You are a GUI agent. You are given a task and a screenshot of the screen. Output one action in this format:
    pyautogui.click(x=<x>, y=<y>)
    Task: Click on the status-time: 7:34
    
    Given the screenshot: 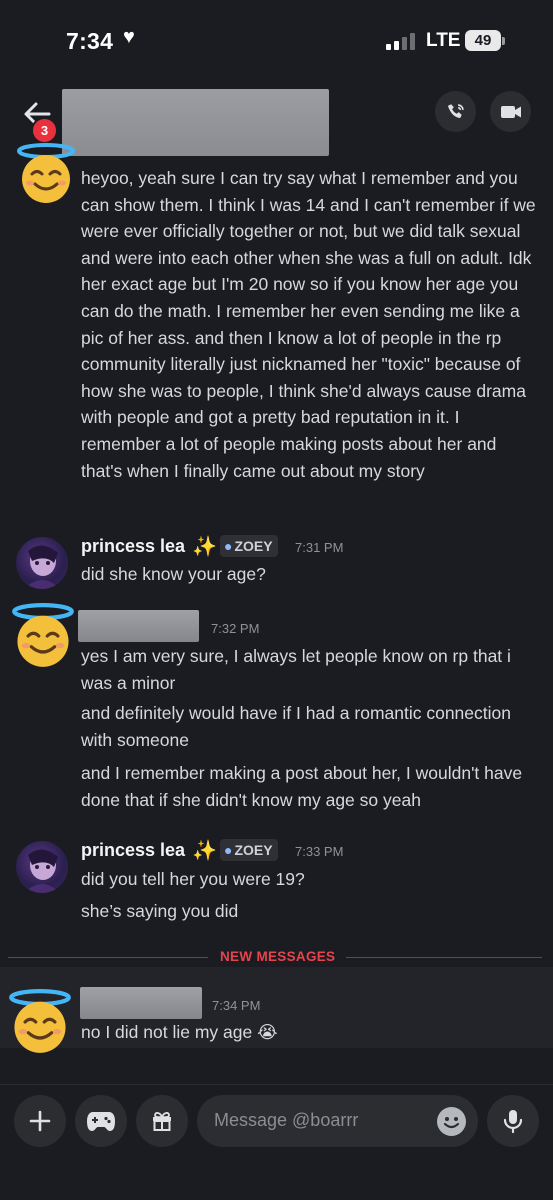 What is the action you would take?
    pyautogui.click(x=90, y=41)
    